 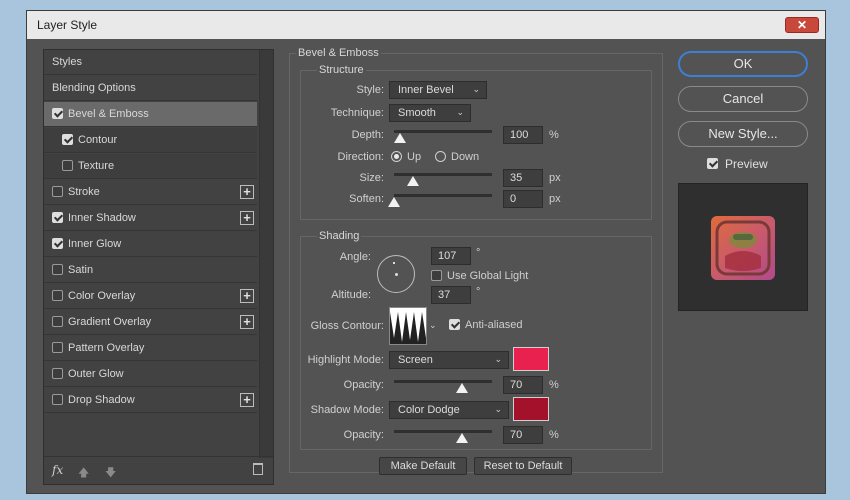 I want to click on add-color-overlay-icon: +, so click(x=247, y=296).